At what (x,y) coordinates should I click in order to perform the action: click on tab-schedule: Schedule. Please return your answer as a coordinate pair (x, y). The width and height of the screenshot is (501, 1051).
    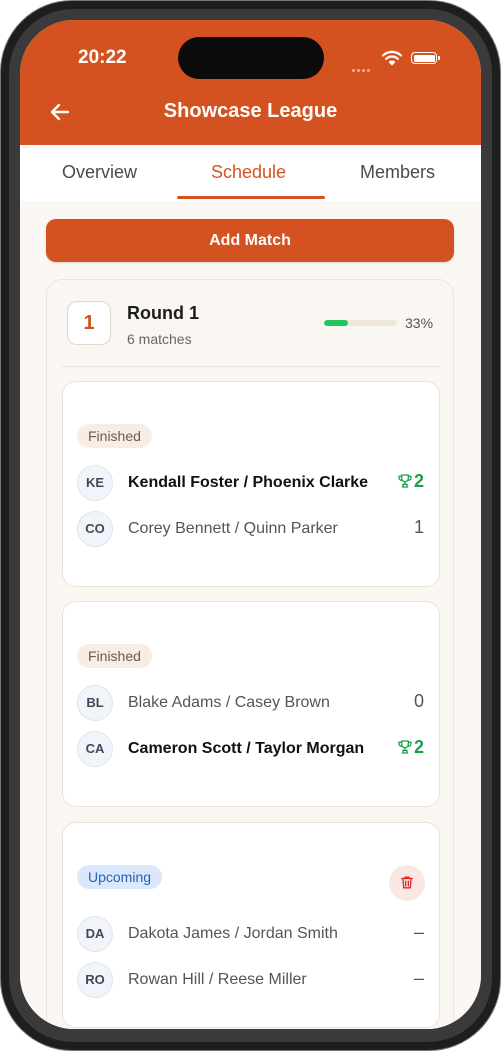
    Looking at the image, I should click on (248, 172).